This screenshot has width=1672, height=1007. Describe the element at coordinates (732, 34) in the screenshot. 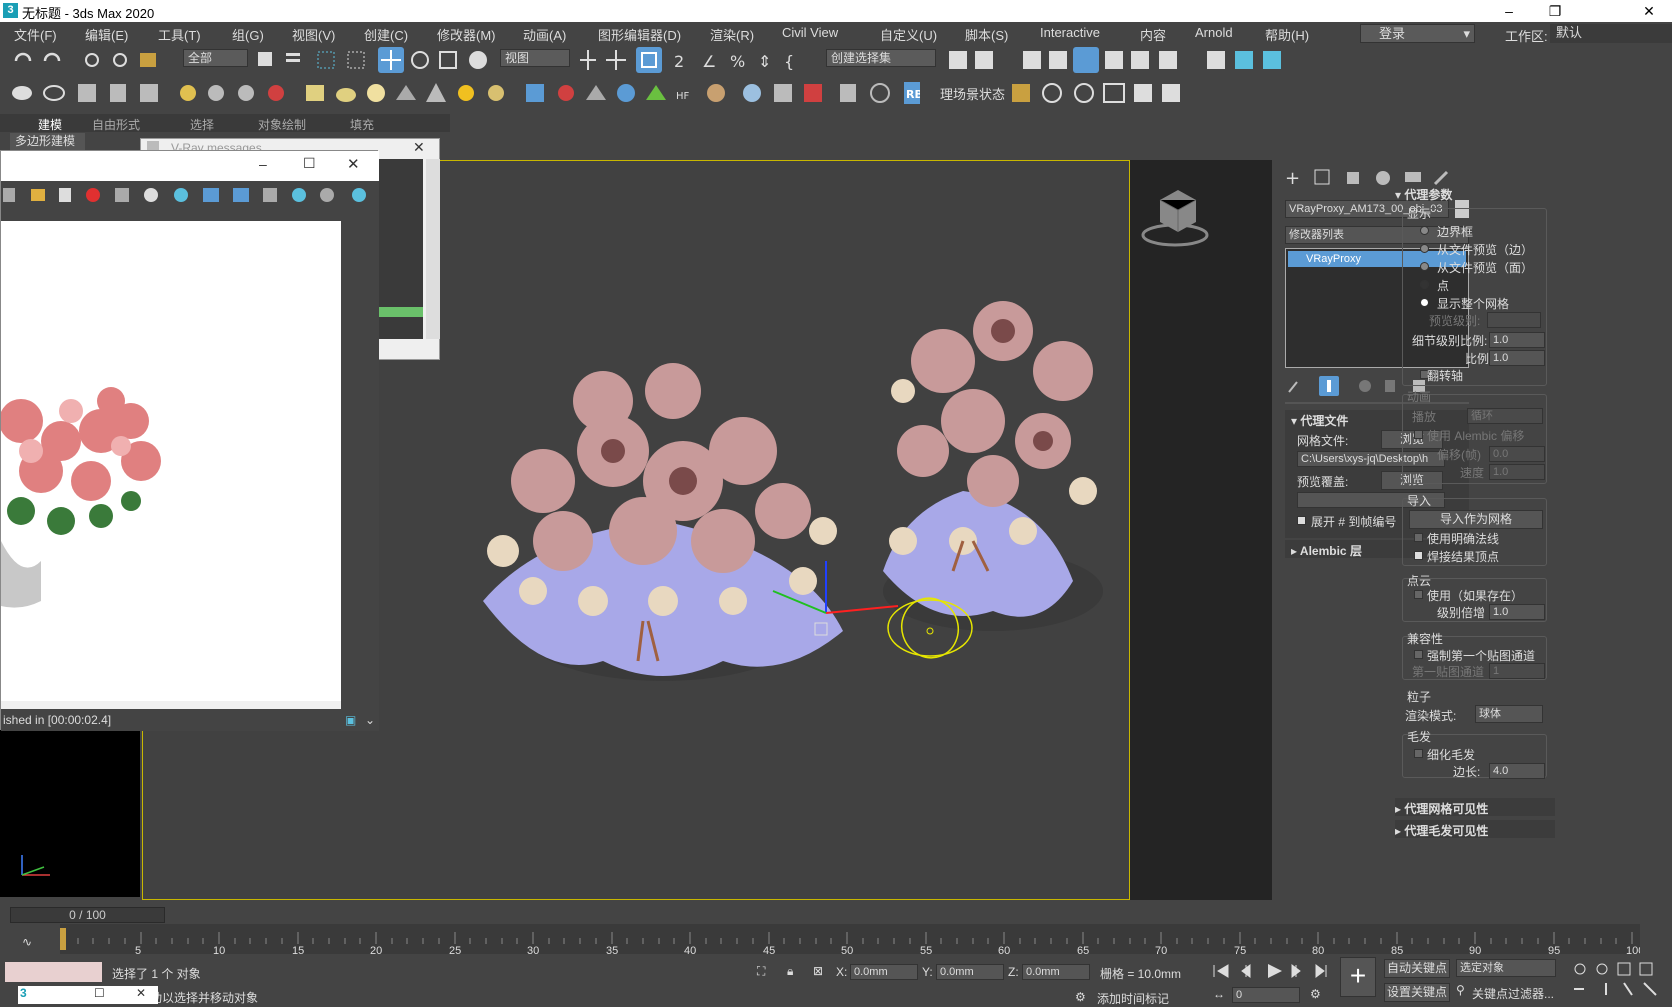

I see `menu-rendering: 渲染(R)` at that location.